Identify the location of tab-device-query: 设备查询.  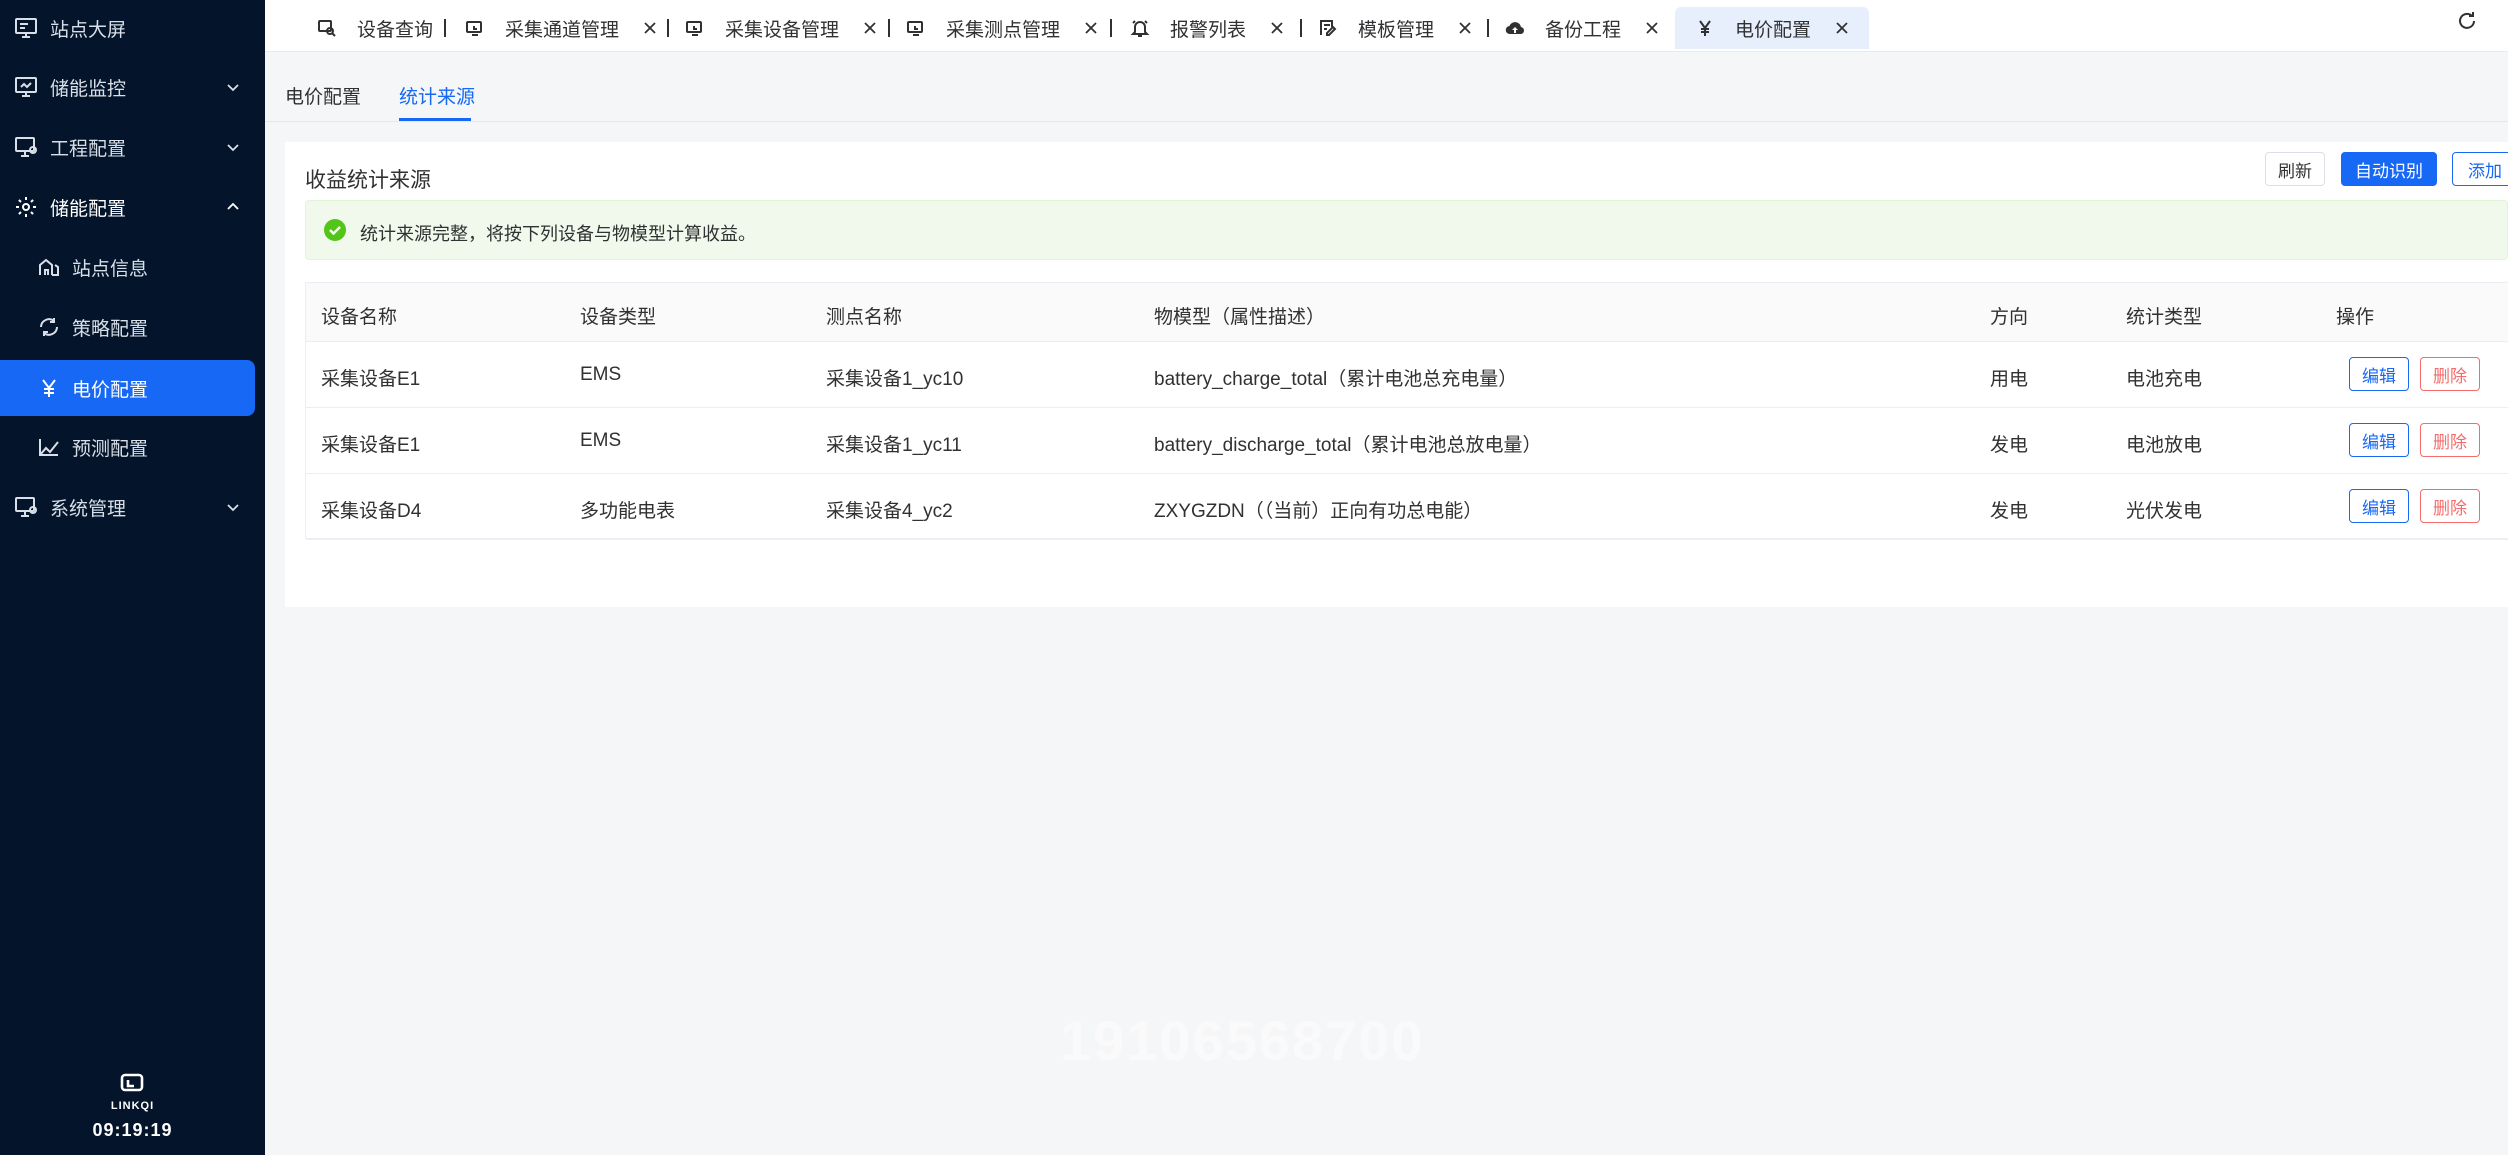
(375, 28).